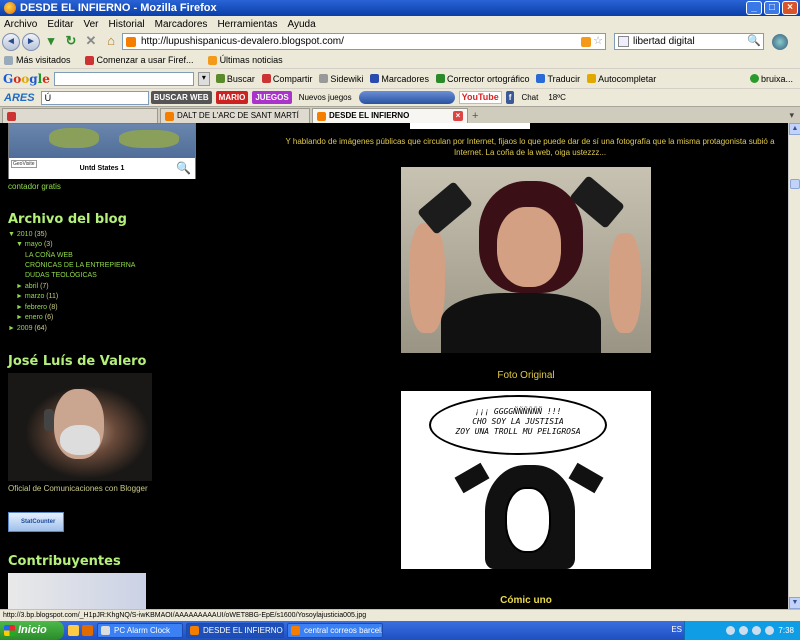 This screenshot has height=640, width=800. Describe the element at coordinates (780, 42) in the screenshot. I see `addon-icon` at that location.